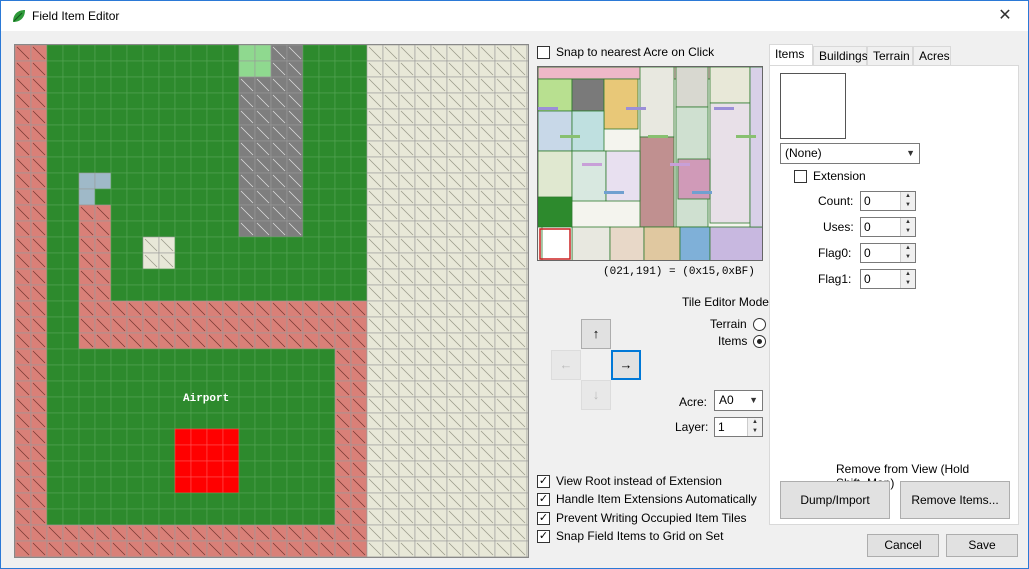 The height and width of the screenshot is (569, 1029). I want to click on snap-to-acre-label: Snap to nearest Acre on Click, so click(635, 52).